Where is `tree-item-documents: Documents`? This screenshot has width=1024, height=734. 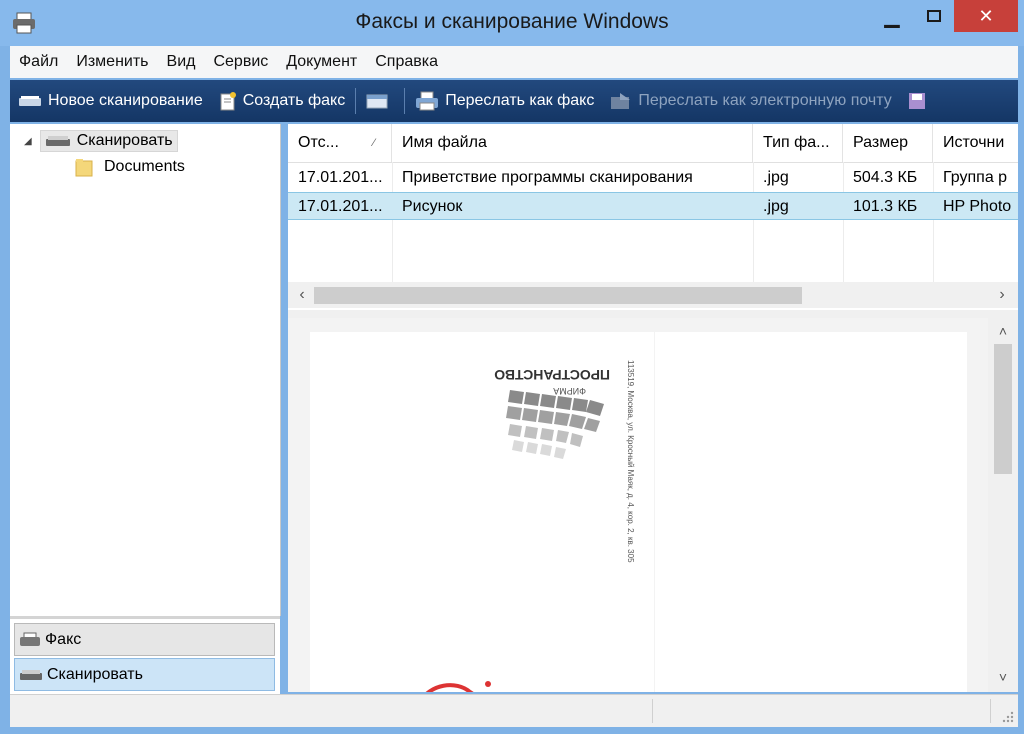
tree-item-documents: Documents is located at coordinates (129, 167).